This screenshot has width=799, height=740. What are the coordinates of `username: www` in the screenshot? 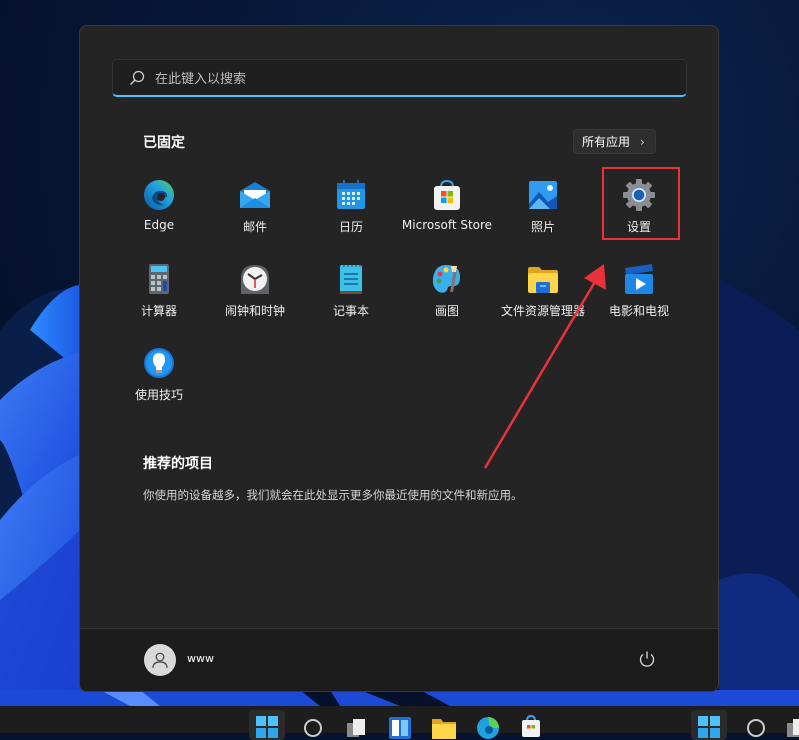 It's located at (200, 658).